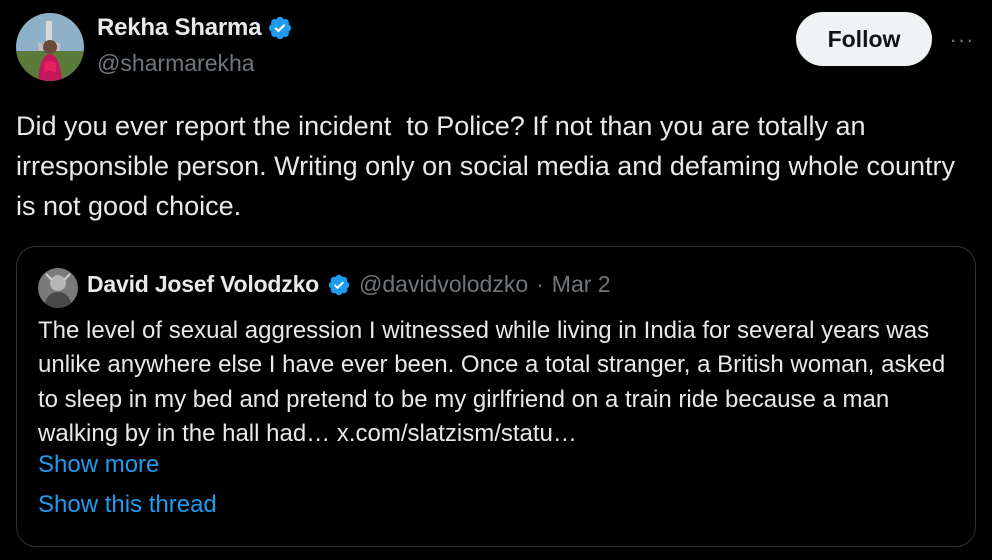  What do you see at coordinates (179, 28) in the screenshot?
I see `author-name-text: Rekha Sharma` at bounding box center [179, 28].